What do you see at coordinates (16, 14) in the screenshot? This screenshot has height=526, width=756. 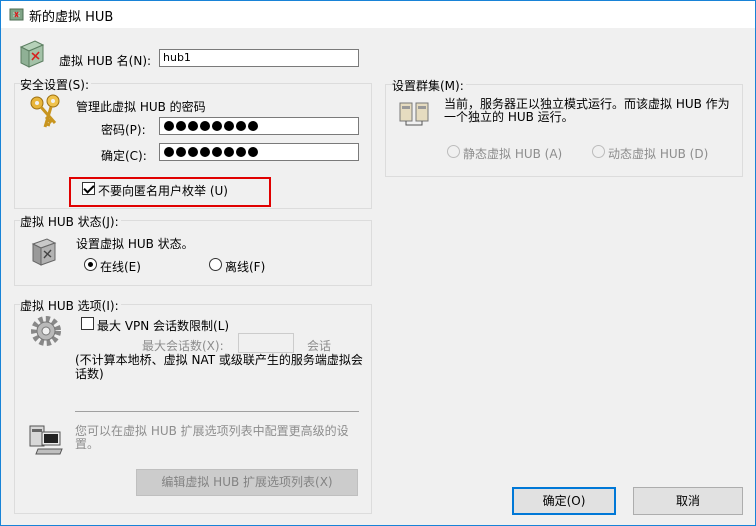 I see `hub-icon` at bounding box center [16, 14].